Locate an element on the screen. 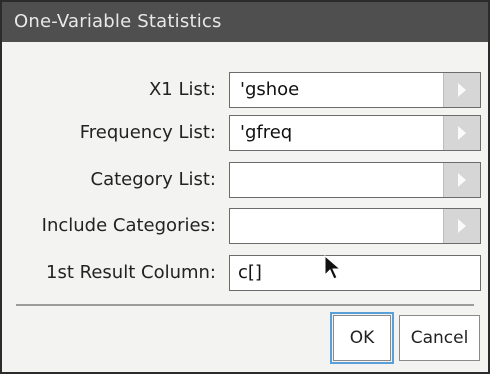  button-separator is located at coordinates (245, 305).